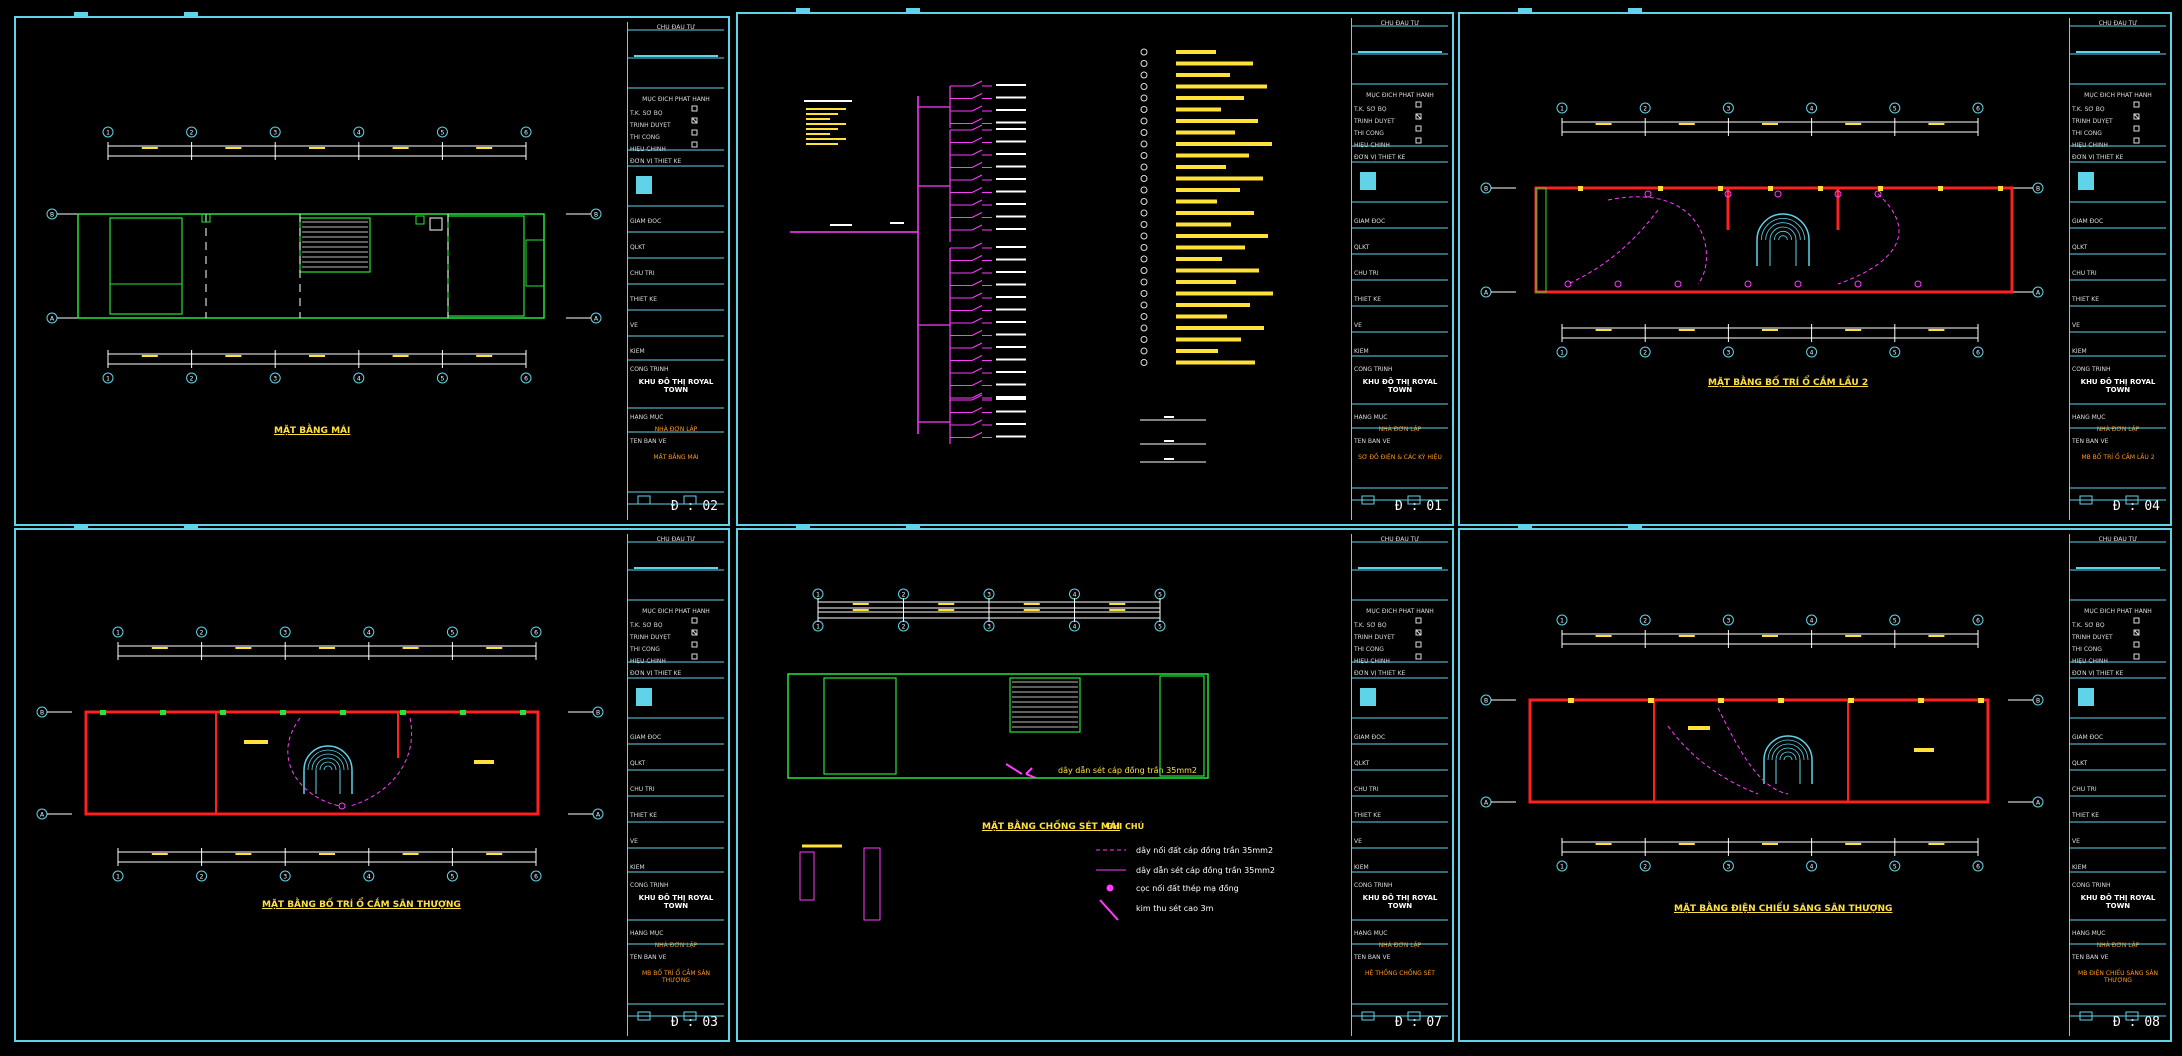  What do you see at coordinates (1051, 827) in the screenshot?
I see `drawing-caption: MẶT BẰNG CHỐNG SÉT MÁI` at bounding box center [1051, 827].